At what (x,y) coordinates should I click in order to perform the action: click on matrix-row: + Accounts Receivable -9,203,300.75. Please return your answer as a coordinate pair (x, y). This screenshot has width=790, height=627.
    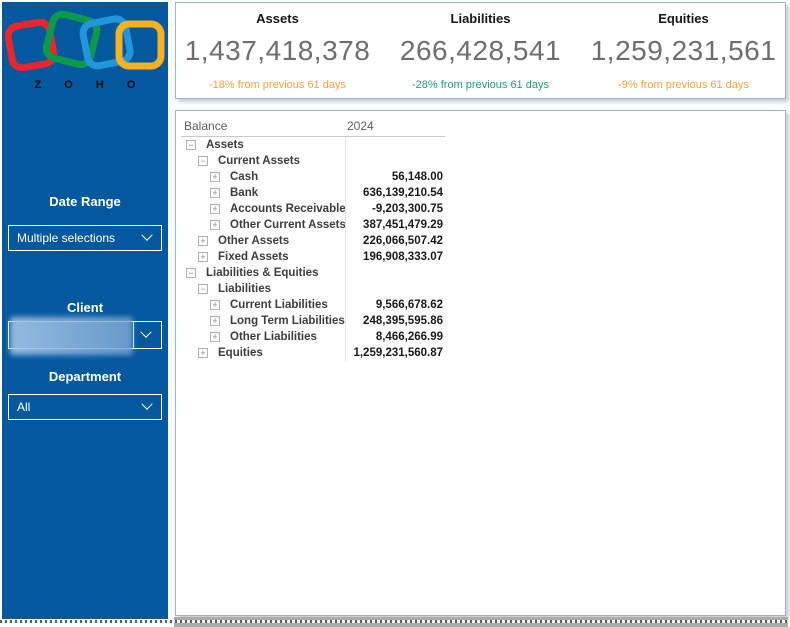
    Looking at the image, I should click on (313, 209).